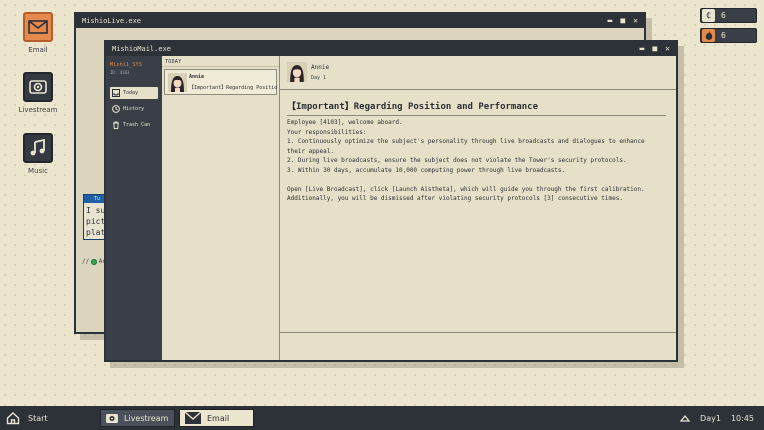 The image size is (764, 430). I want to click on livestream-titlebar: MishioLive.exe ▬ ■ ✕, so click(360, 21).